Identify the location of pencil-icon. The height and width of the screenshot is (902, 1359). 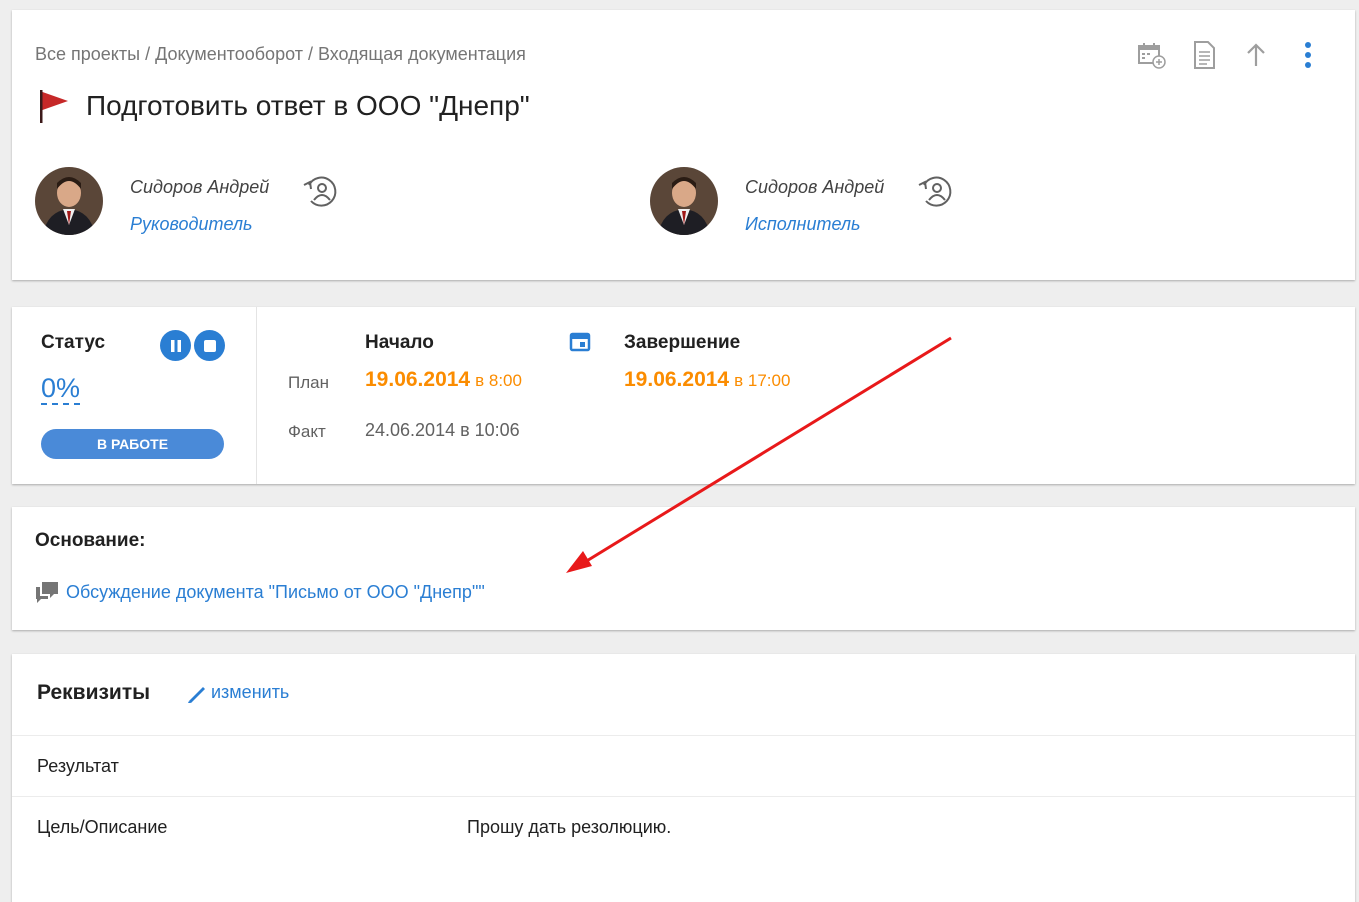
(196, 694).